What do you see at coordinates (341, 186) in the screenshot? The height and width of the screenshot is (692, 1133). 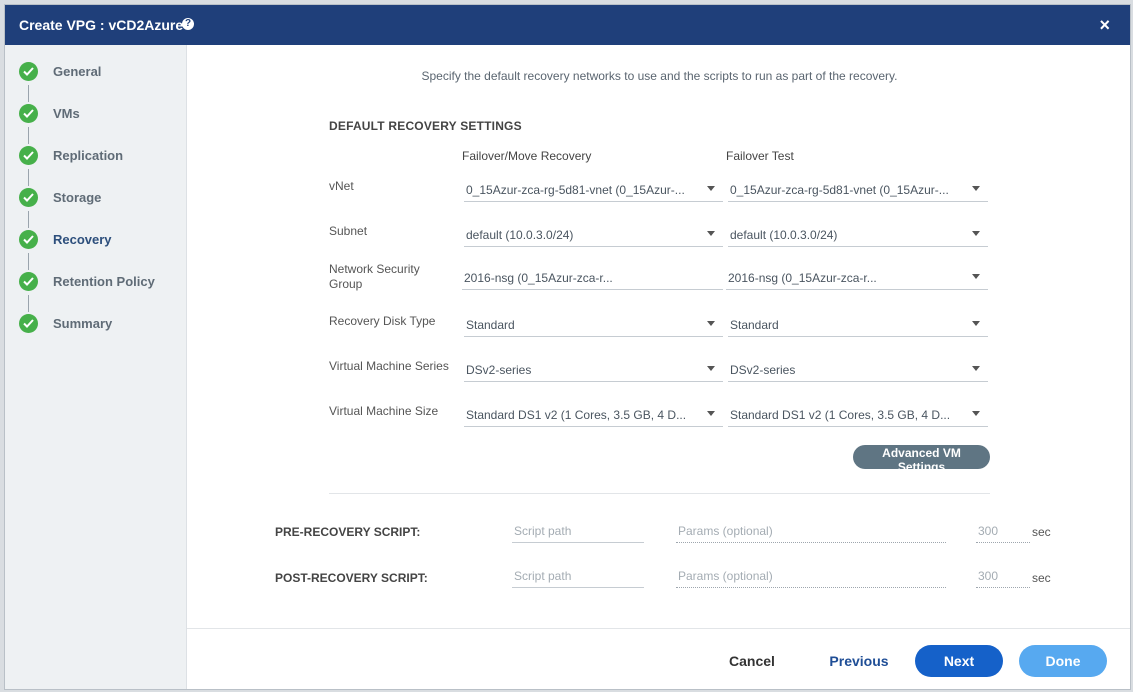 I see `row-label-vnet: vNet` at bounding box center [341, 186].